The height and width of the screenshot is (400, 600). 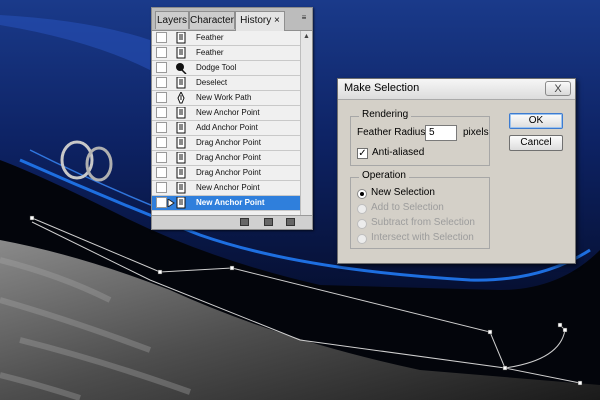 What do you see at coordinates (181, 68) in the screenshot?
I see `dodge-tool-icon` at bounding box center [181, 68].